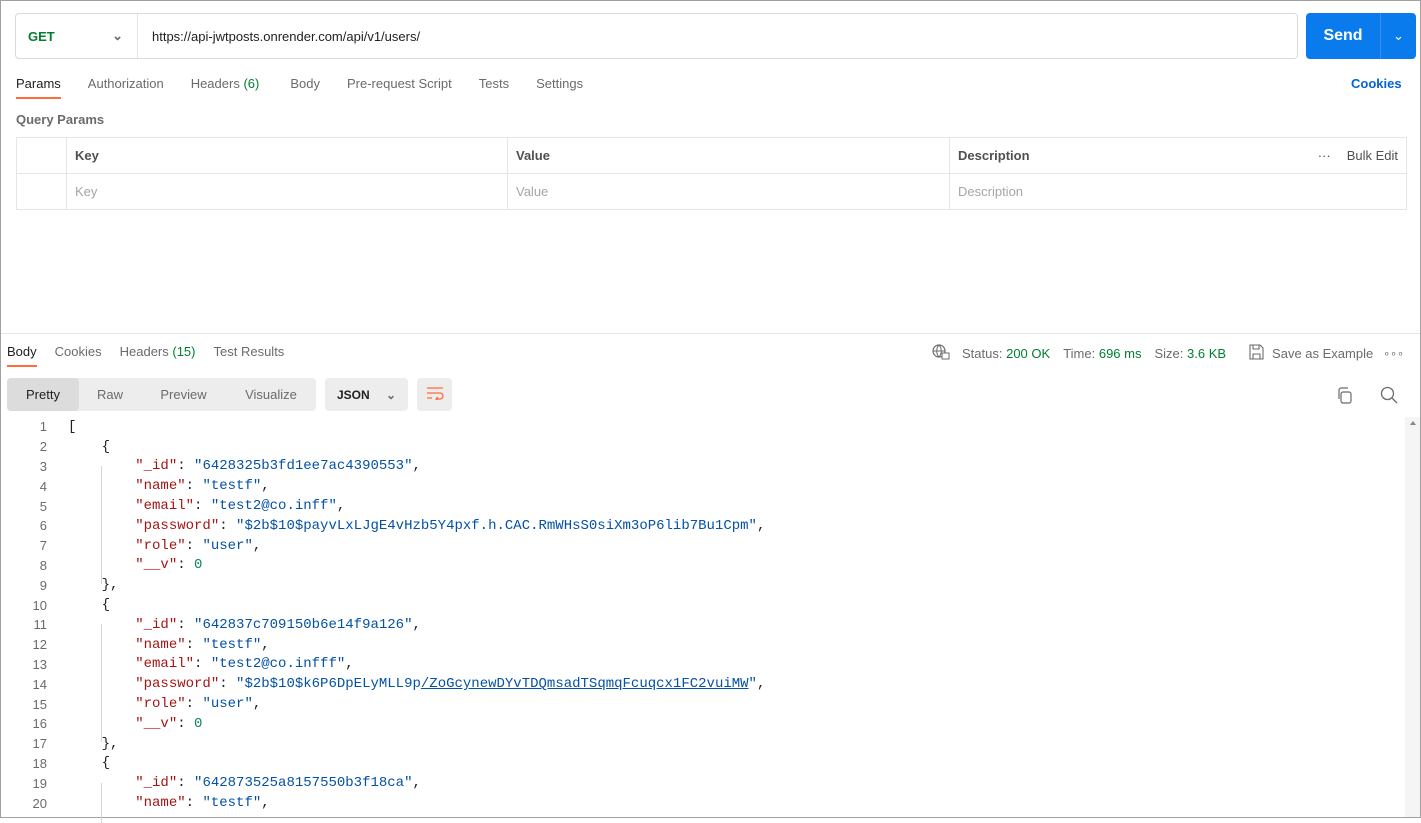 The image size is (1421, 823). What do you see at coordinates (160, 644) in the screenshot?
I see `code-token: "name"` at bounding box center [160, 644].